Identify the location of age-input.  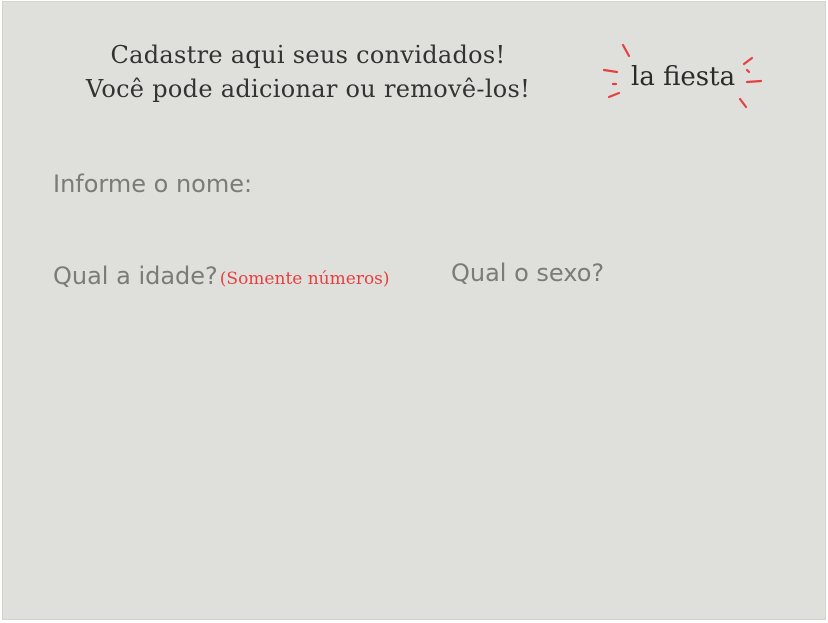
(225, 316).